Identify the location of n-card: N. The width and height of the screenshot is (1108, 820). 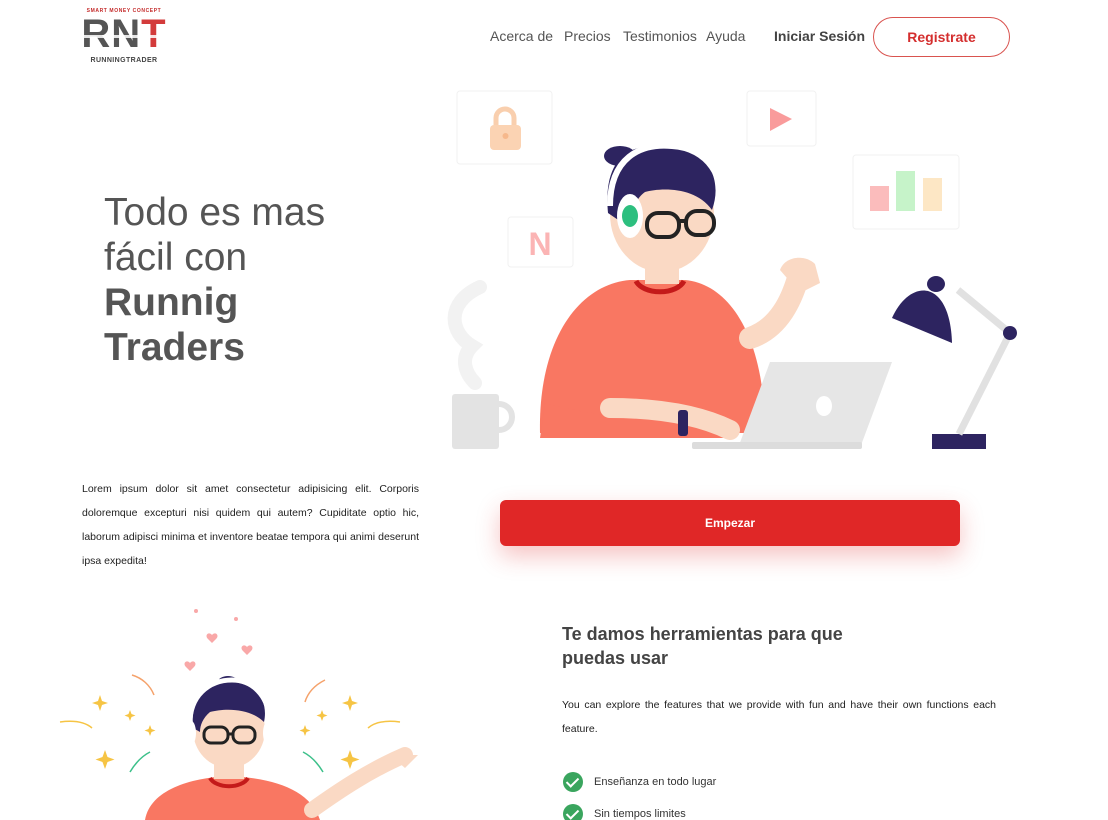
(540, 242).